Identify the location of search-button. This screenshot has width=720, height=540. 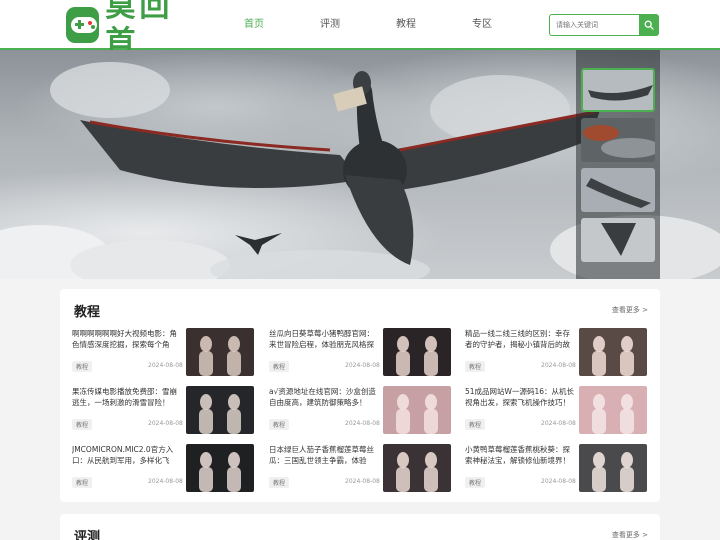
(649, 25).